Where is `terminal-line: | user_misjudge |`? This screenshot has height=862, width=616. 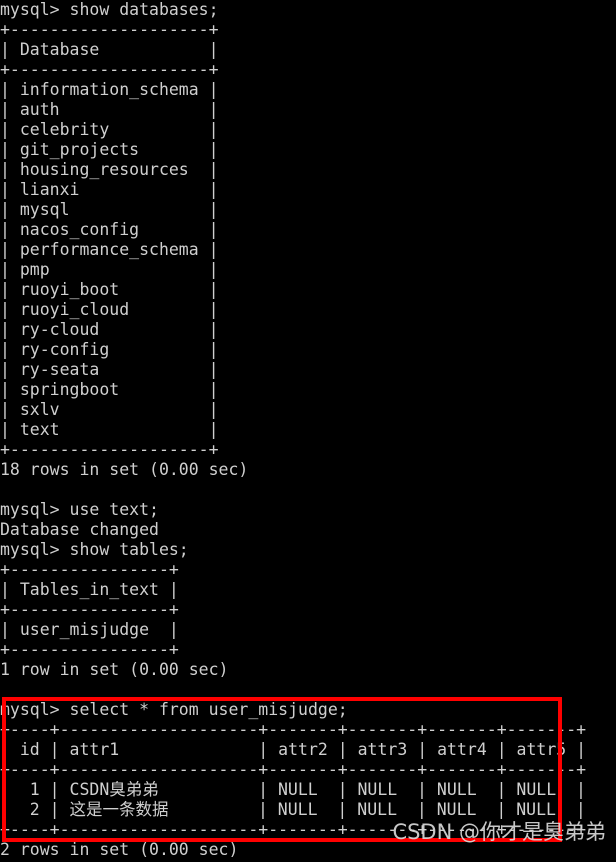
terminal-line: | user_misjudge | is located at coordinates (89, 629).